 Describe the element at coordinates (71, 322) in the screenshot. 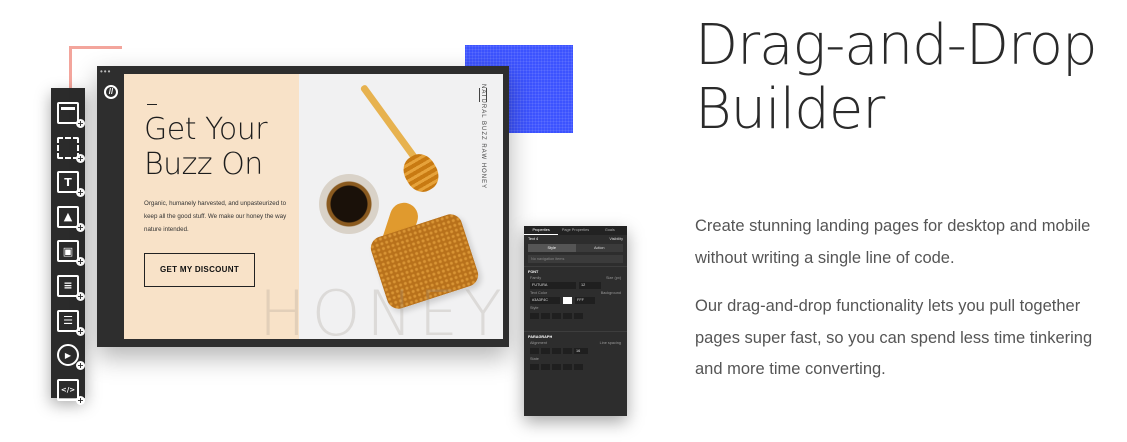

I see `list-icon: ☰ +` at that location.